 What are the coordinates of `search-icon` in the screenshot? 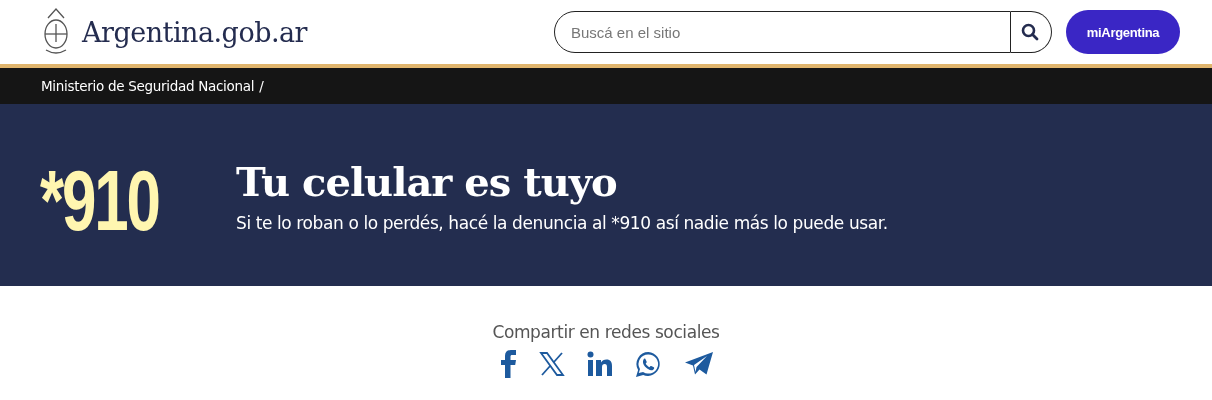 It's located at (1029, 32).